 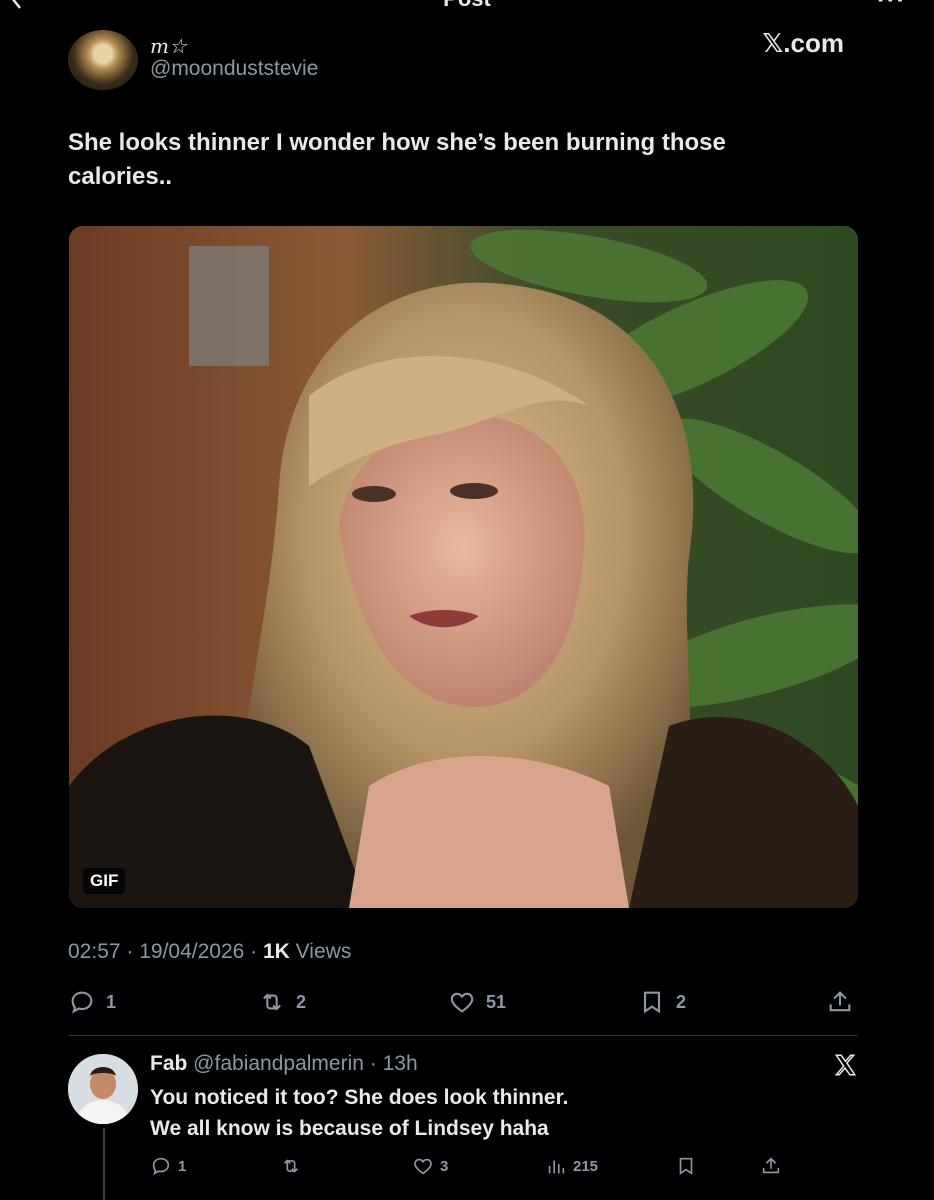 I want to click on reply-like-button: 3, so click(x=430, y=1166).